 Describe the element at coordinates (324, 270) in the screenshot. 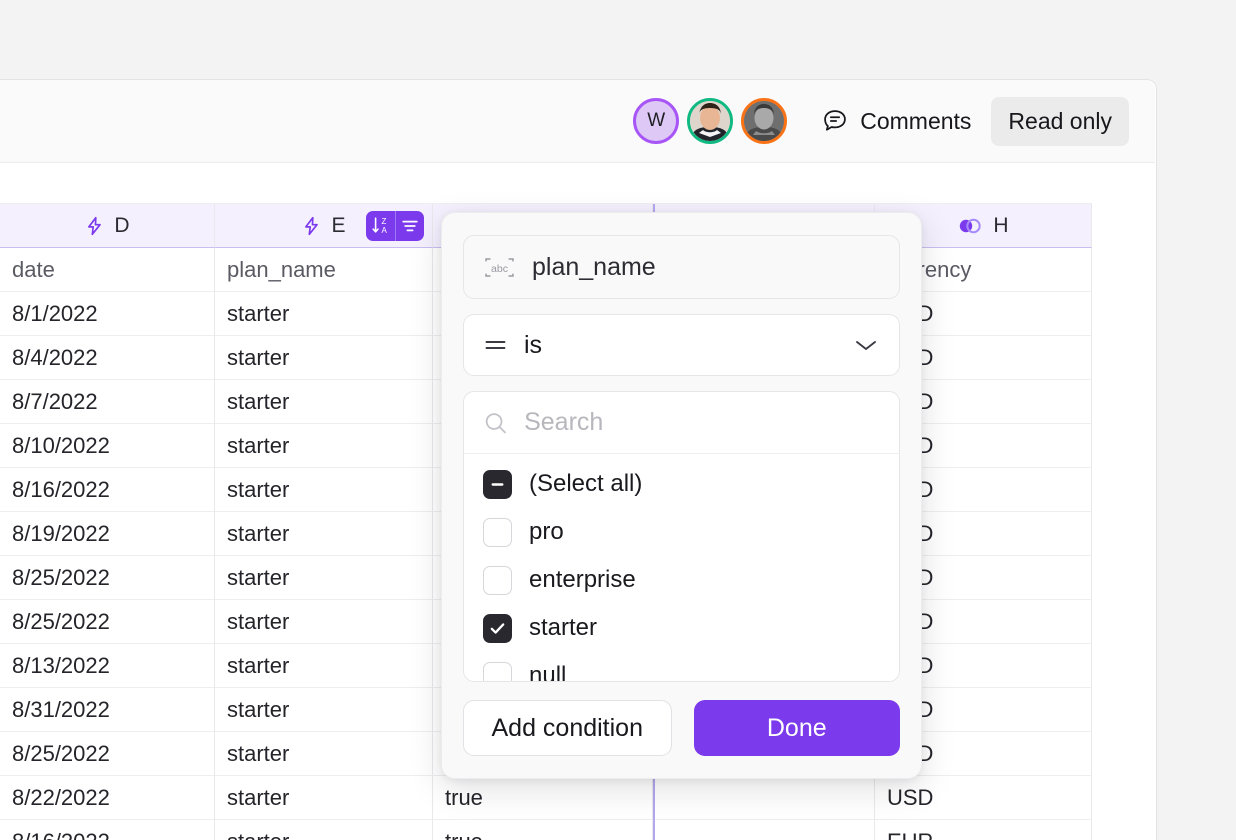

I see `field-name-plan-name: plan_name` at that location.